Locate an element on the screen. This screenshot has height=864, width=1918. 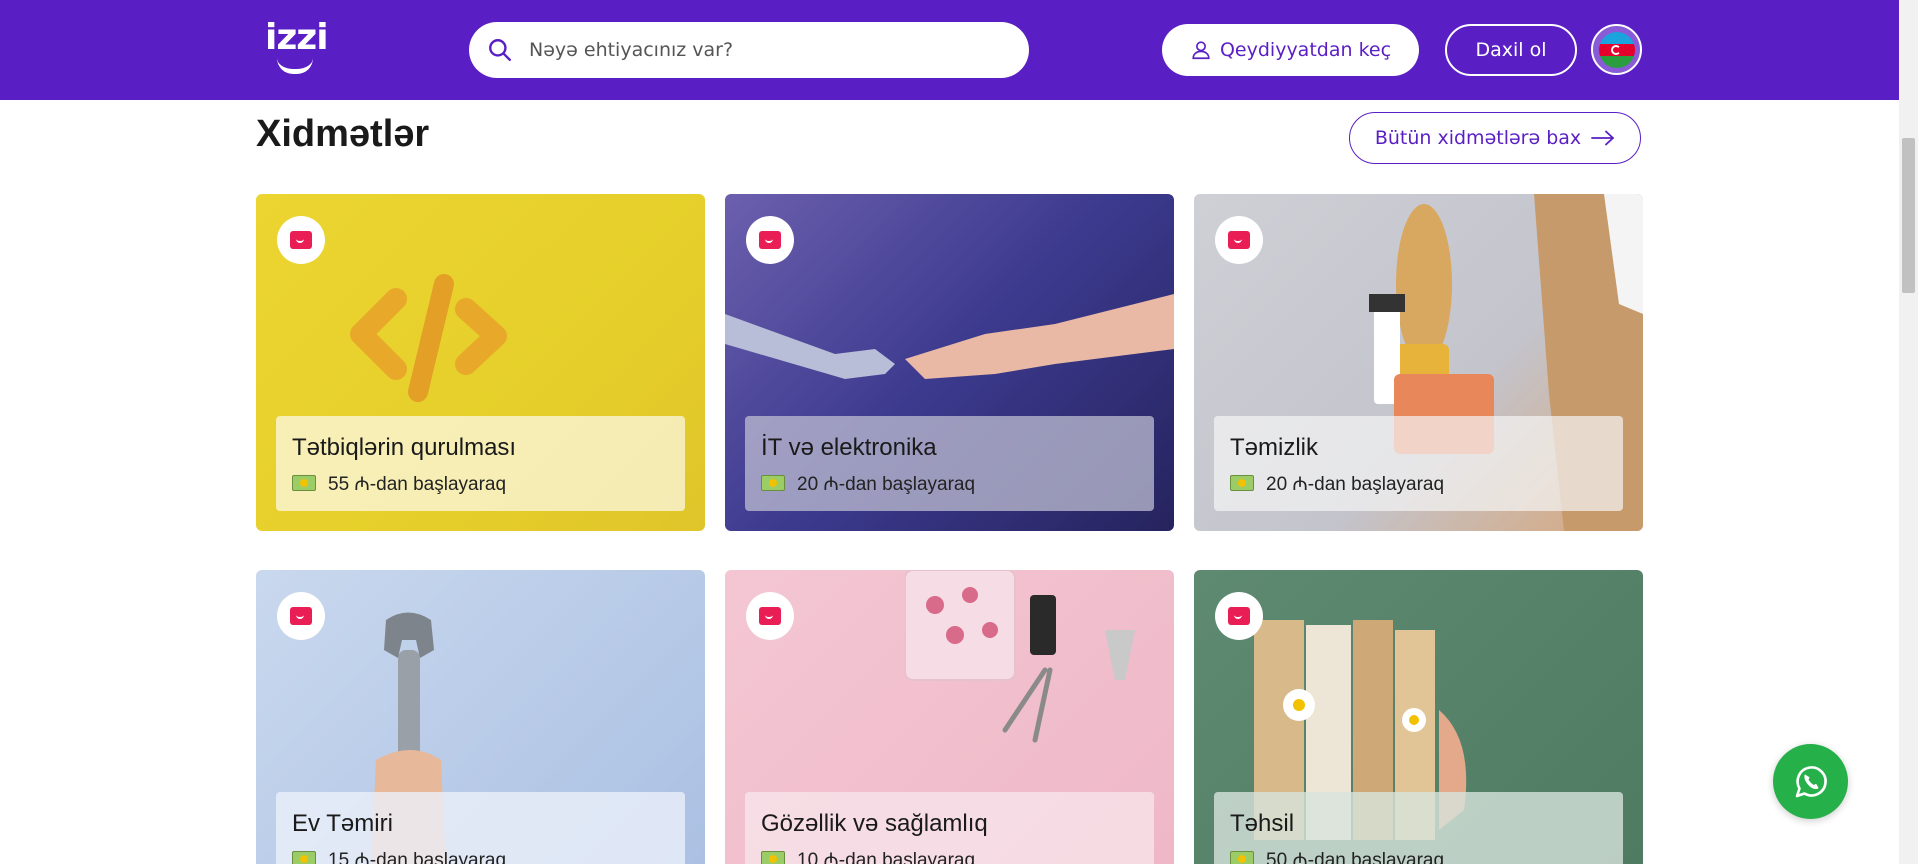
login-label: Daxil ol is located at coordinates (1511, 50).